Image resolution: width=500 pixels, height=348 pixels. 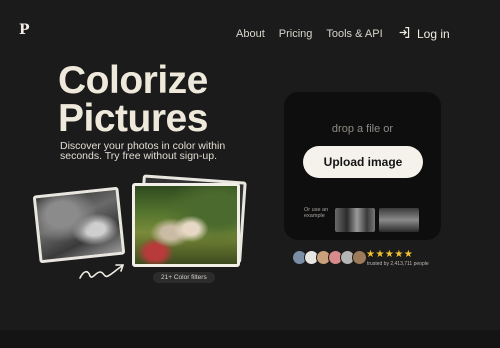 I want to click on logo: P, so click(x=24, y=30).